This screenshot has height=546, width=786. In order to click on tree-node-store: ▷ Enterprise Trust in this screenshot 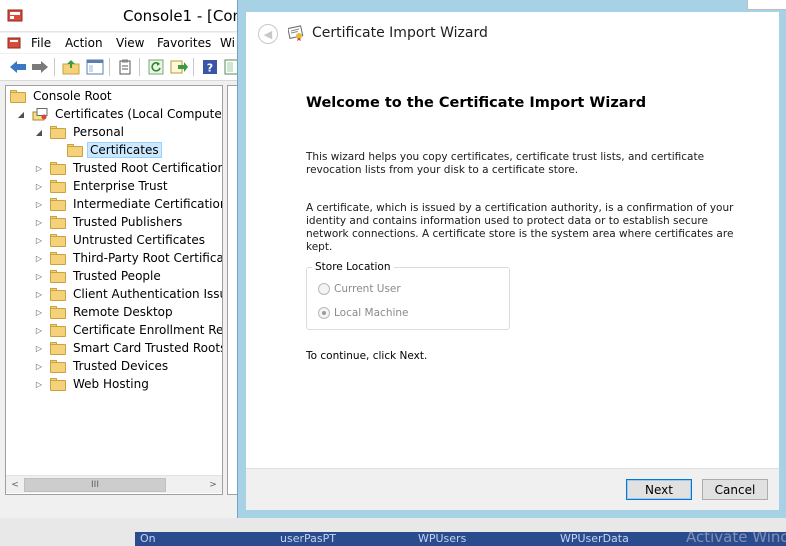, I will do `click(102, 186)`.